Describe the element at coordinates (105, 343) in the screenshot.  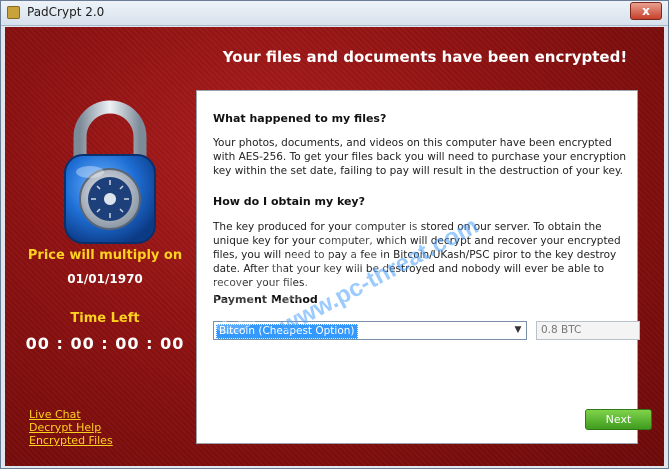
I see `countdown-timer: 00 : 00` at that location.